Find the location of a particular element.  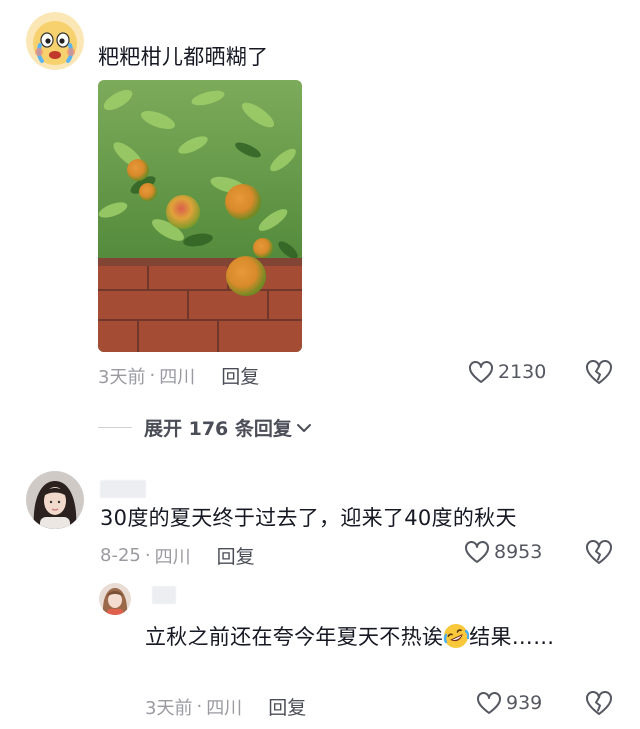

reply-location: 四川 is located at coordinates (224, 708).